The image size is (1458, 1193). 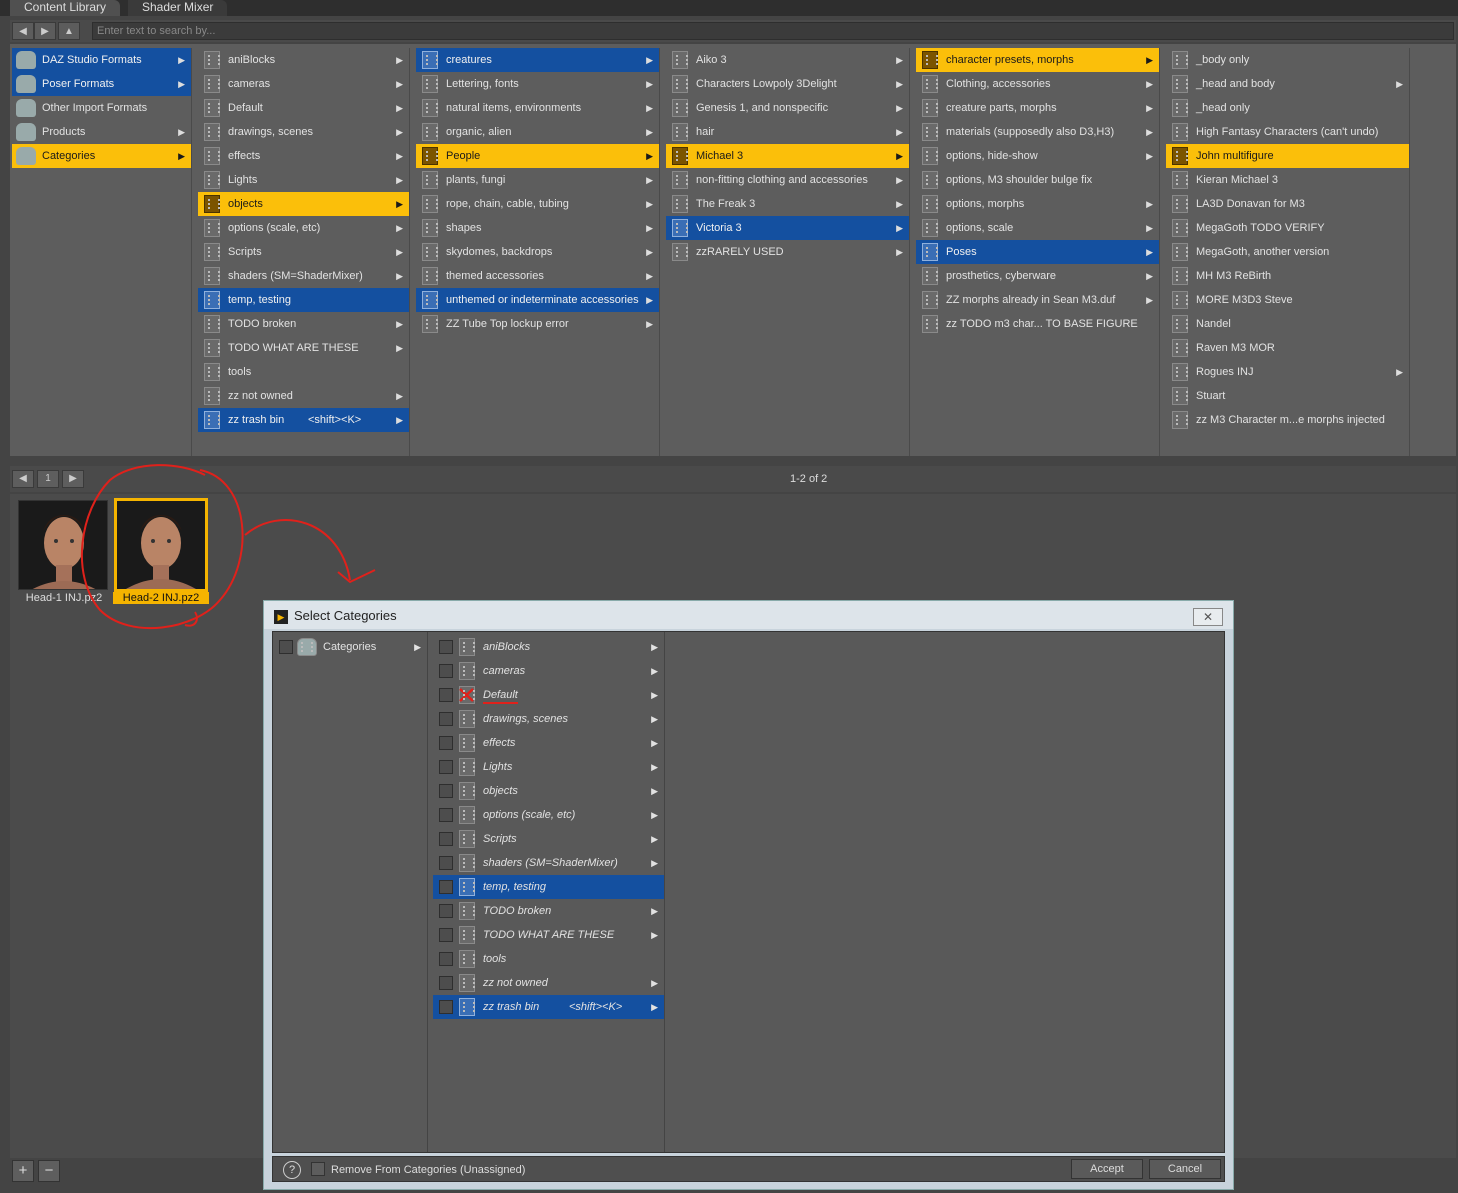 I want to click on help-icon: ?, so click(x=292, y=1170).